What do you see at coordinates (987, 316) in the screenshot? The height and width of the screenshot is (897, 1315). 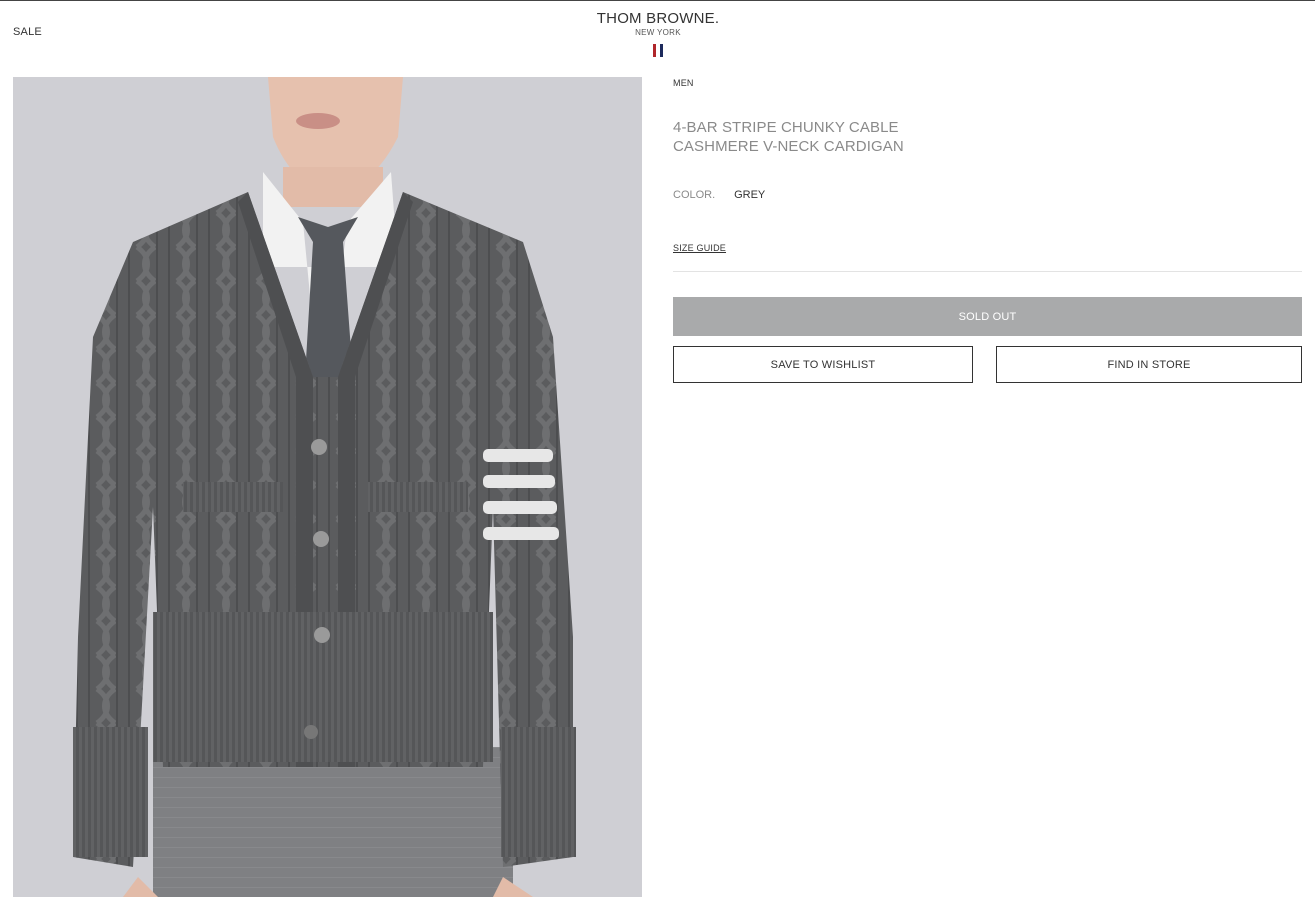 I see `sold-out-button: SOLD OUT` at bounding box center [987, 316].